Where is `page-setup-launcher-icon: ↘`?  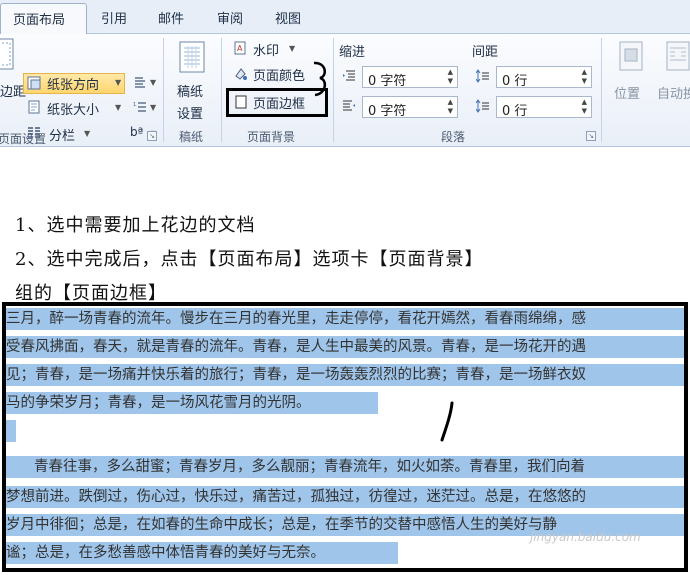
page-setup-launcher-icon: ↘ is located at coordinates (152, 136).